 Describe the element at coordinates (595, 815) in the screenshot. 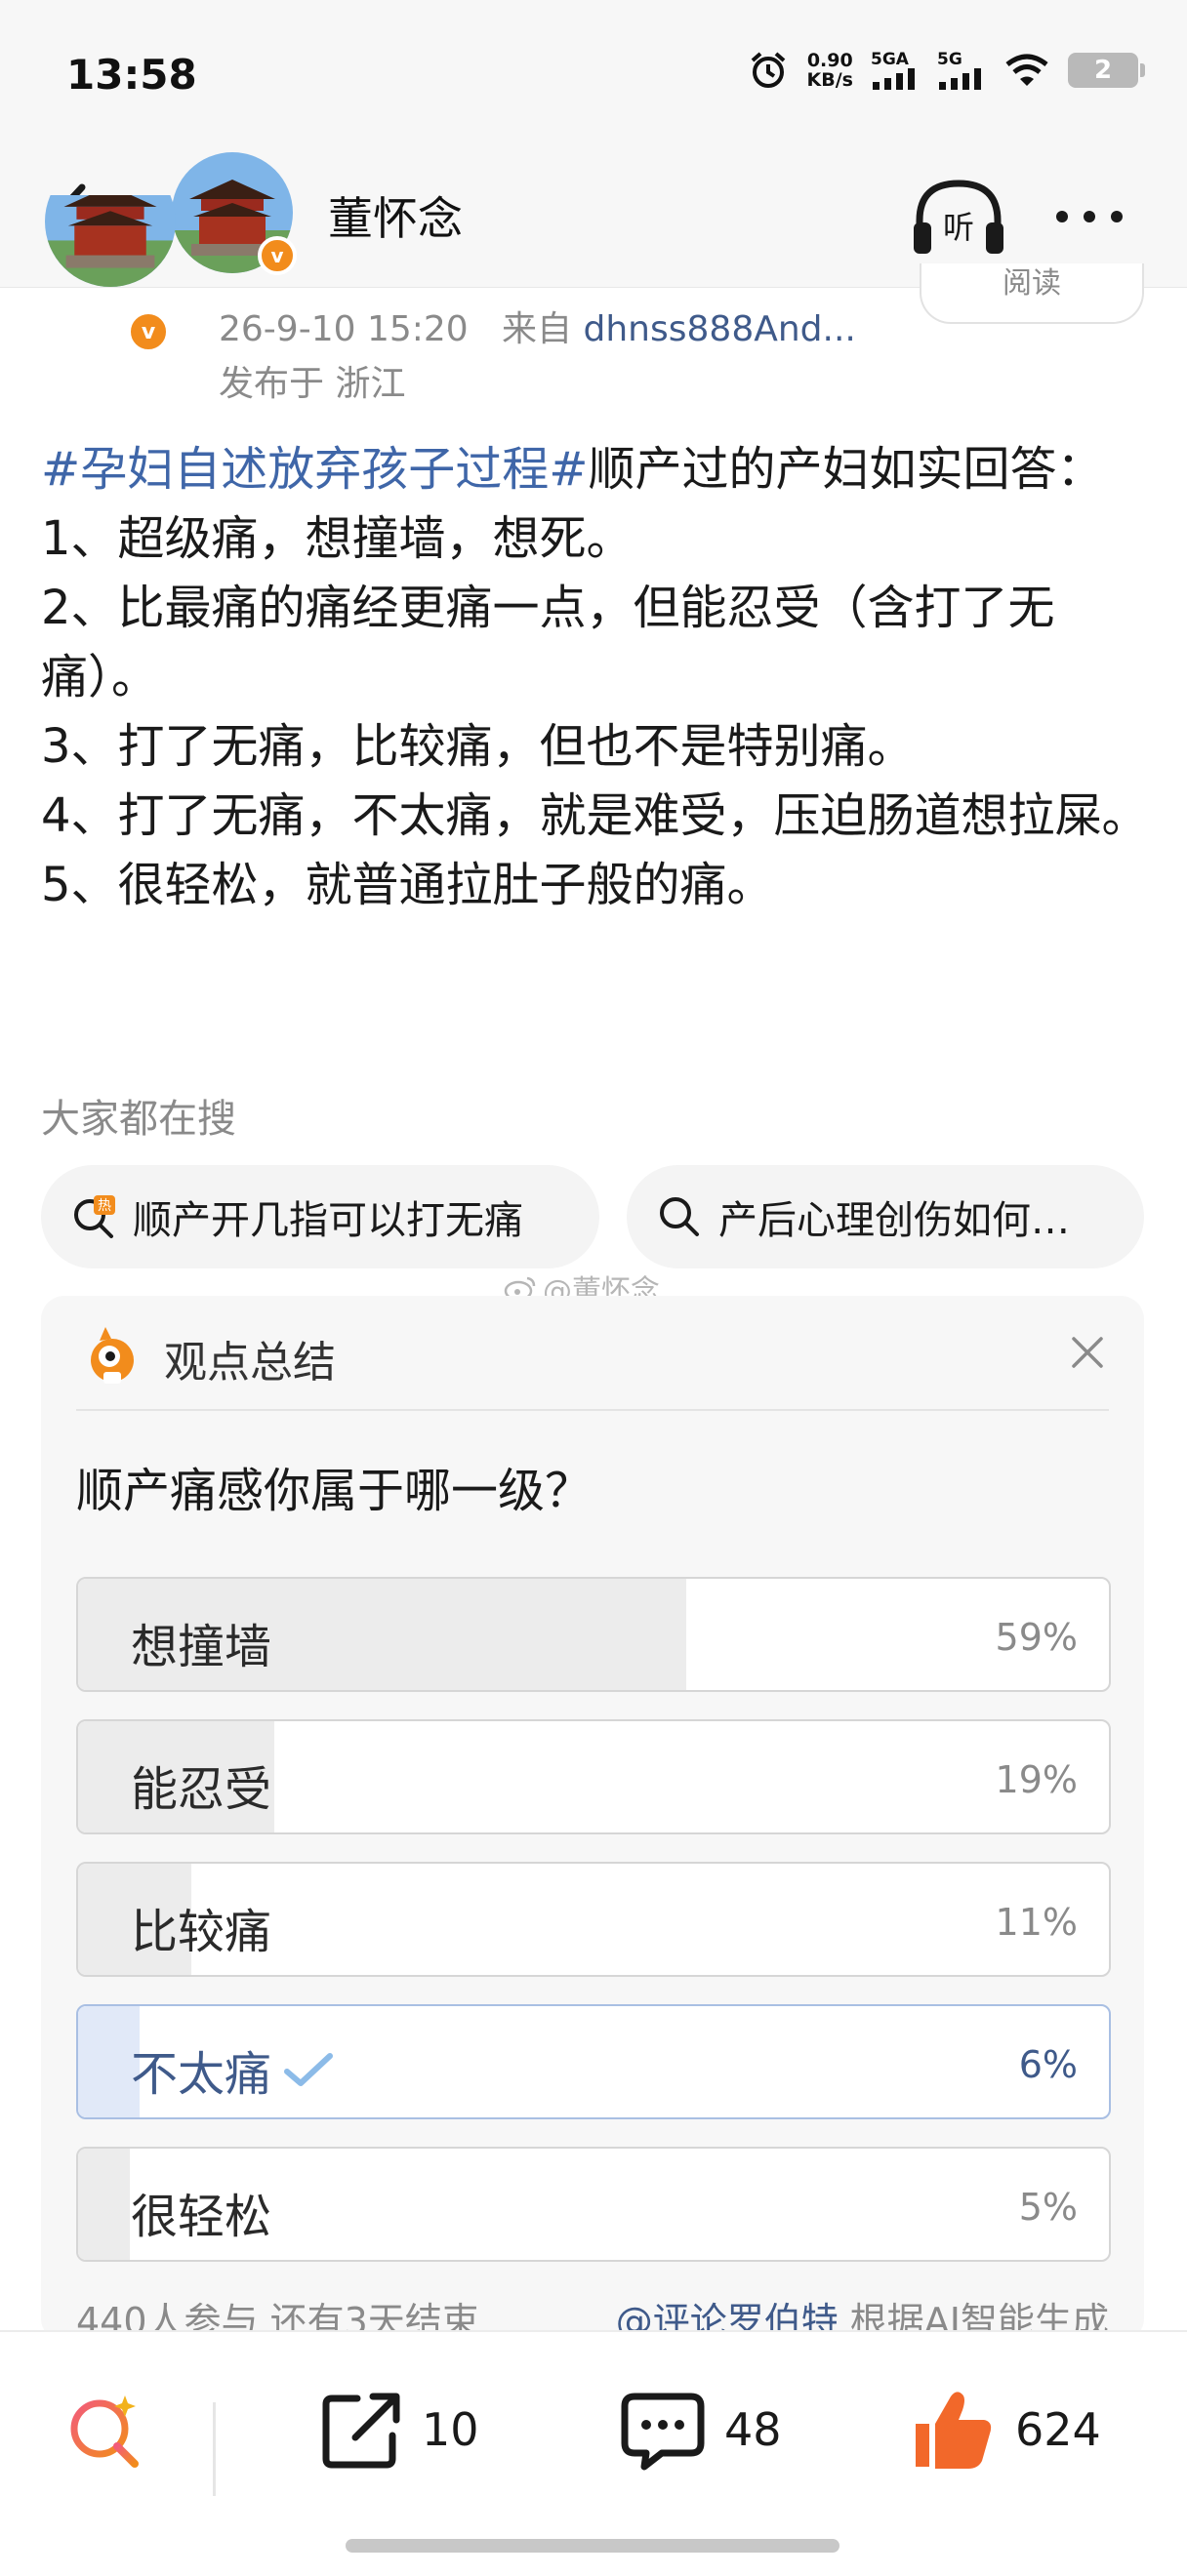

I see `post-line-4: 4、打了无痛，不太痛，就是难受，压迫肠道想拉屎。` at that location.